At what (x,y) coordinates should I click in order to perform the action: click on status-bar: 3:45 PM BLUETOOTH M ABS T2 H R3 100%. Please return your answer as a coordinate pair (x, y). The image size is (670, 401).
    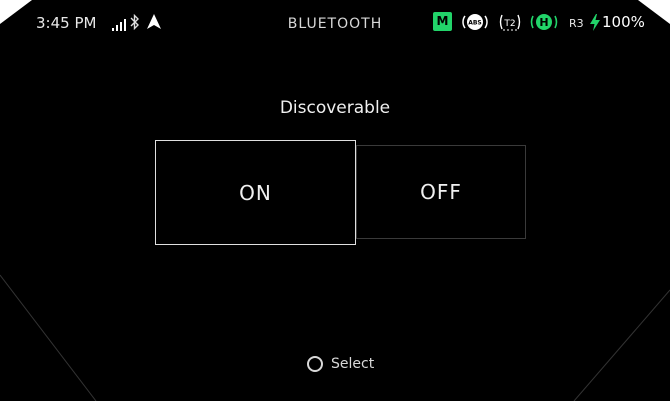
    Looking at the image, I should click on (335, 23).